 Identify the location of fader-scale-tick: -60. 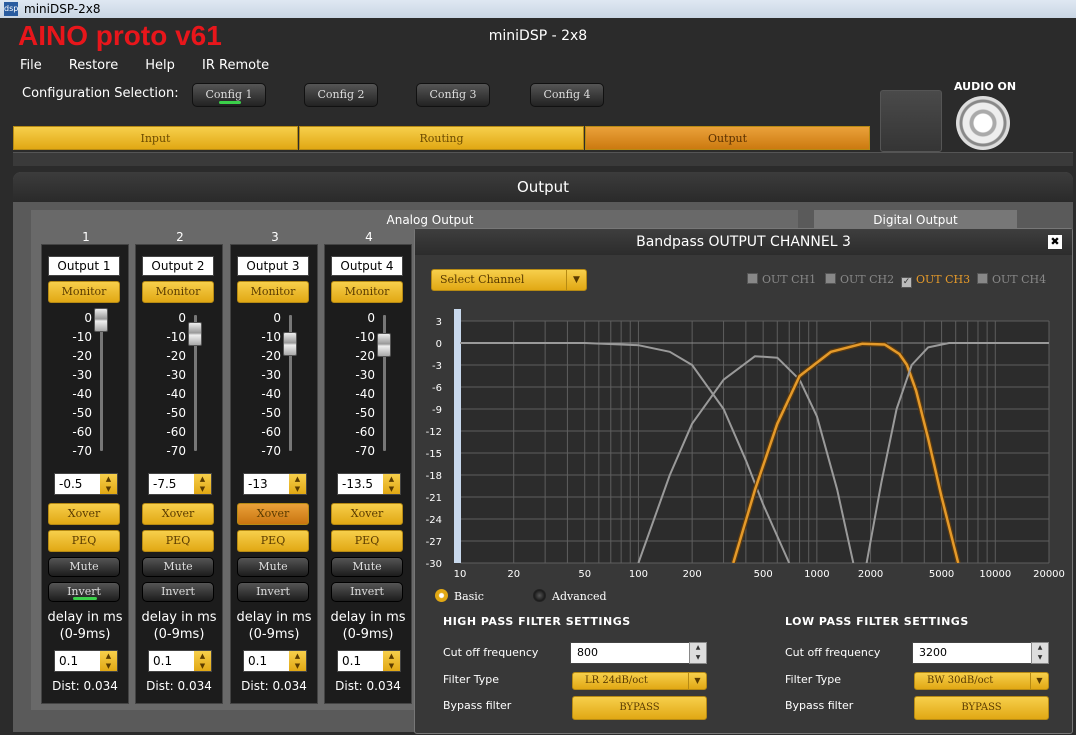
(271, 432).